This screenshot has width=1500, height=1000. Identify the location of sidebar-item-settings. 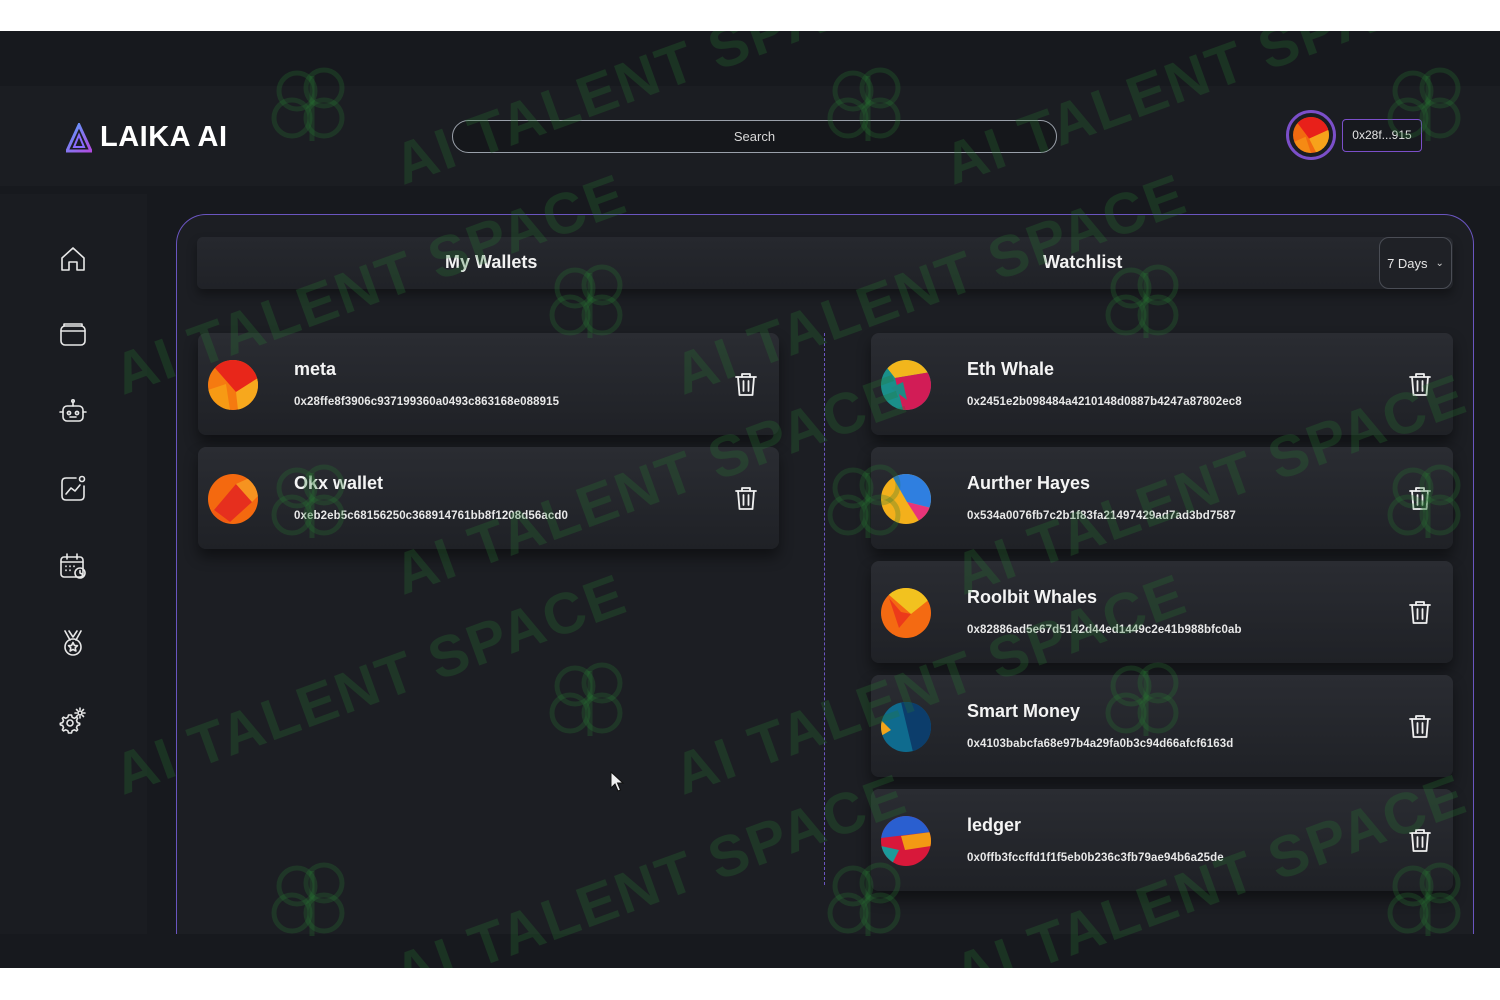
(73, 720).